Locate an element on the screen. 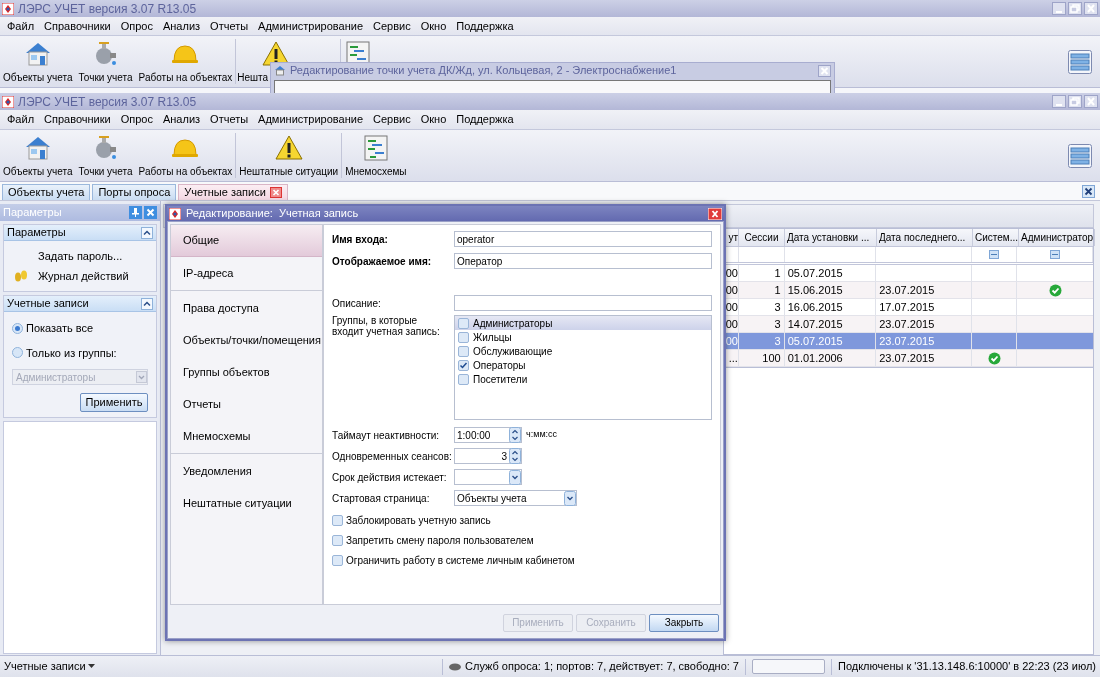 This screenshot has width=1100, height=677. nav-item: Права доступа is located at coordinates (246, 308).